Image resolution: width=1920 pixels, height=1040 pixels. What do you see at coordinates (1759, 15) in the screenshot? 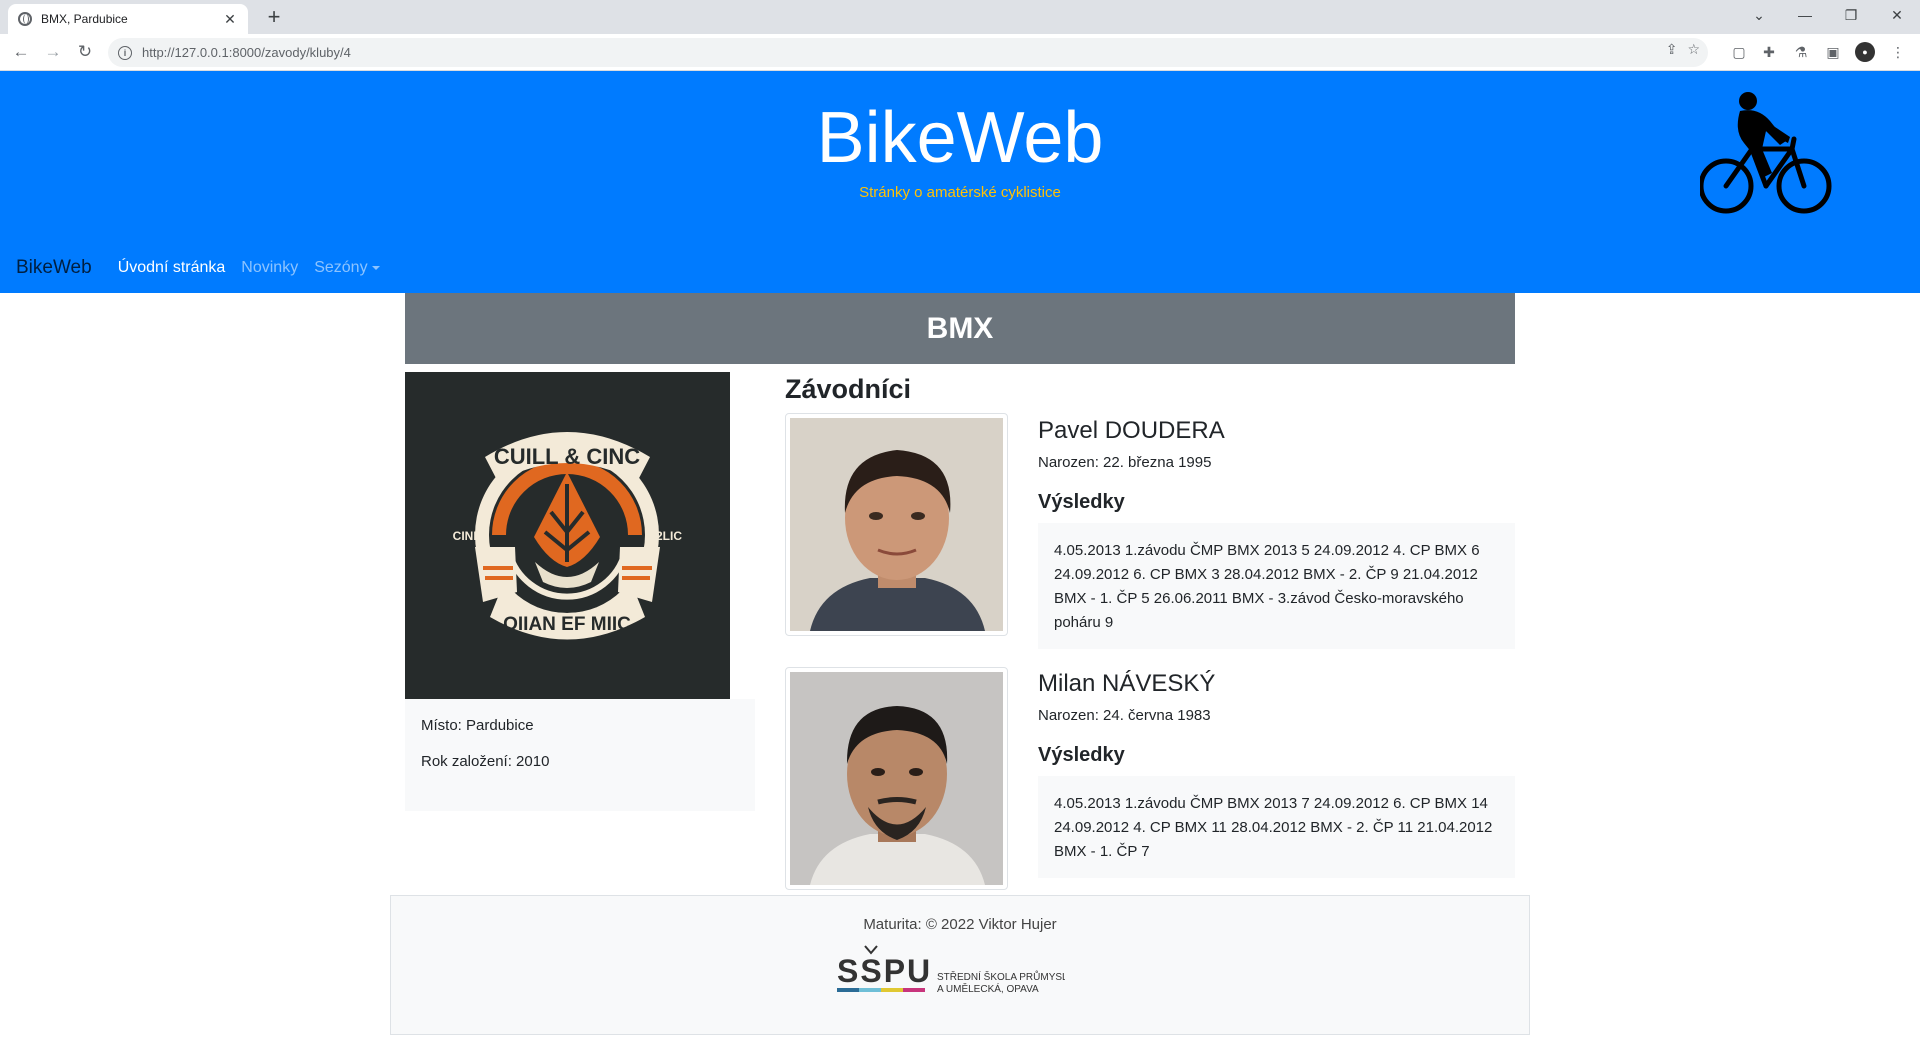
I see `tab-search-icon: ⌄` at bounding box center [1759, 15].